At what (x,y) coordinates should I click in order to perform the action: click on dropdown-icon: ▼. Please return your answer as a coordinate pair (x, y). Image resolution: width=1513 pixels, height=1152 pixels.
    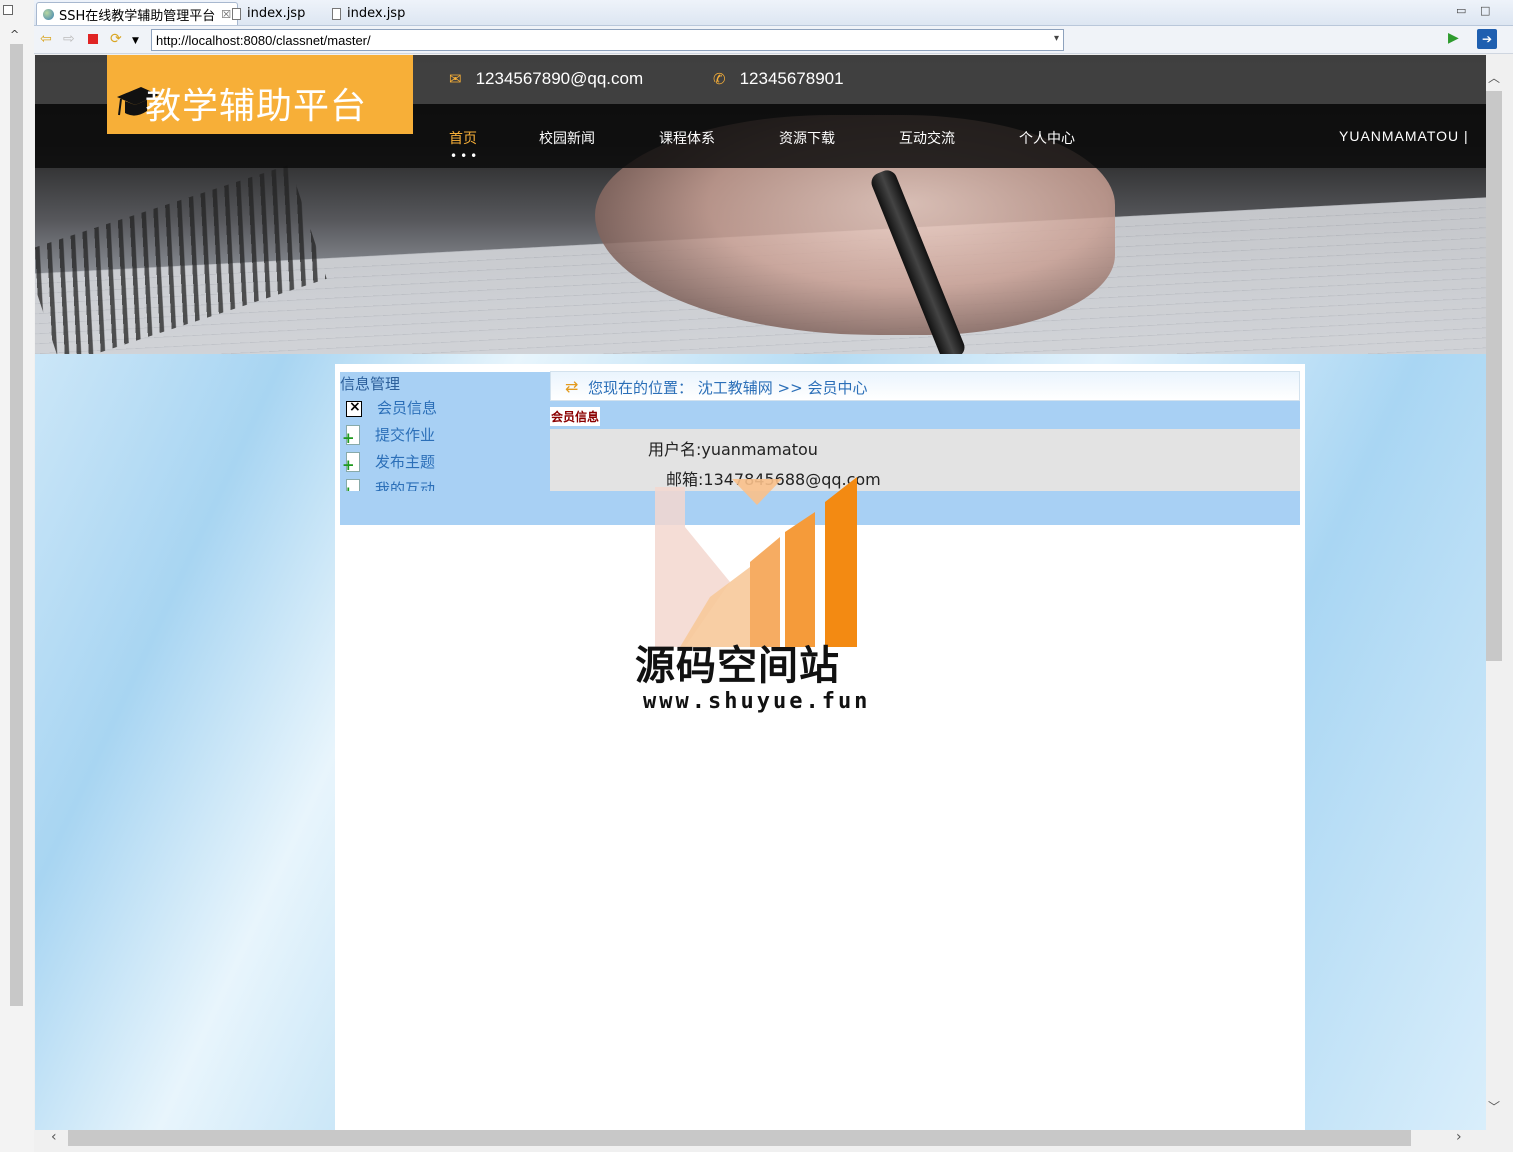
    Looking at the image, I should click on (135, 41).